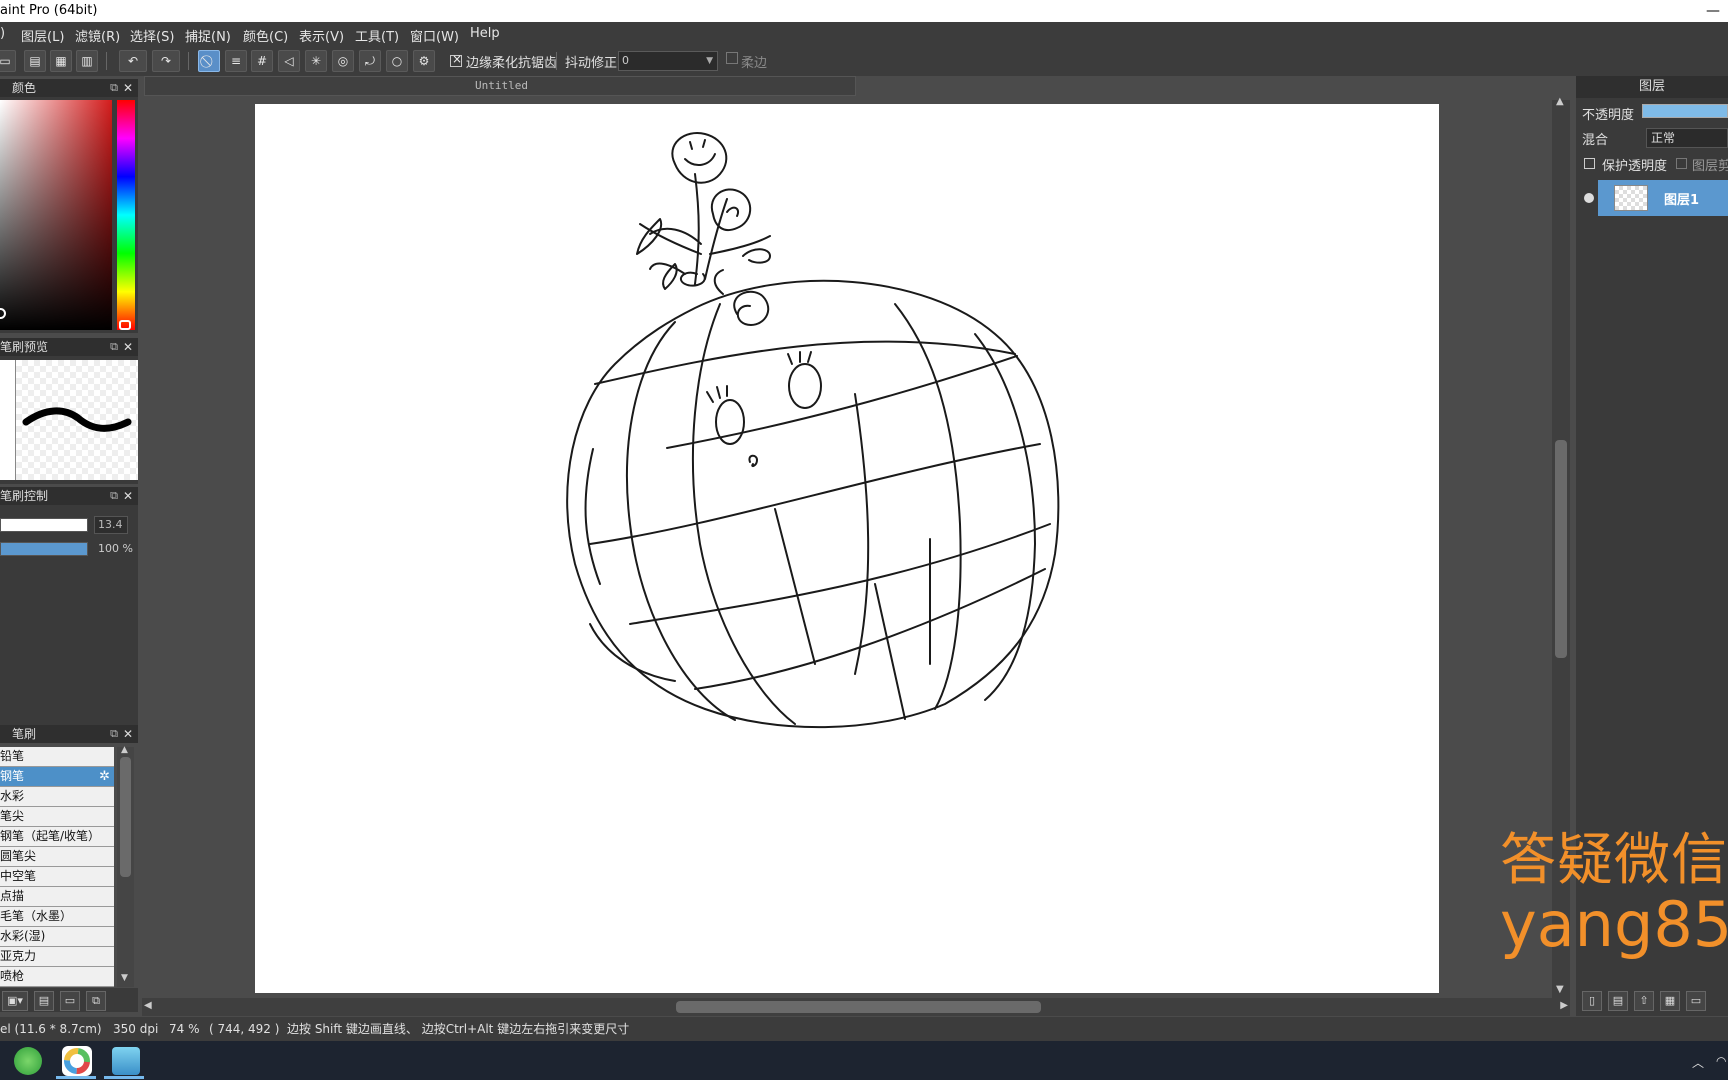  What do you see at coordinates (57, 917) in the screenshot?
I see `brush-list-item: 毛笔（水墨）` at bounding box center [57, 917].